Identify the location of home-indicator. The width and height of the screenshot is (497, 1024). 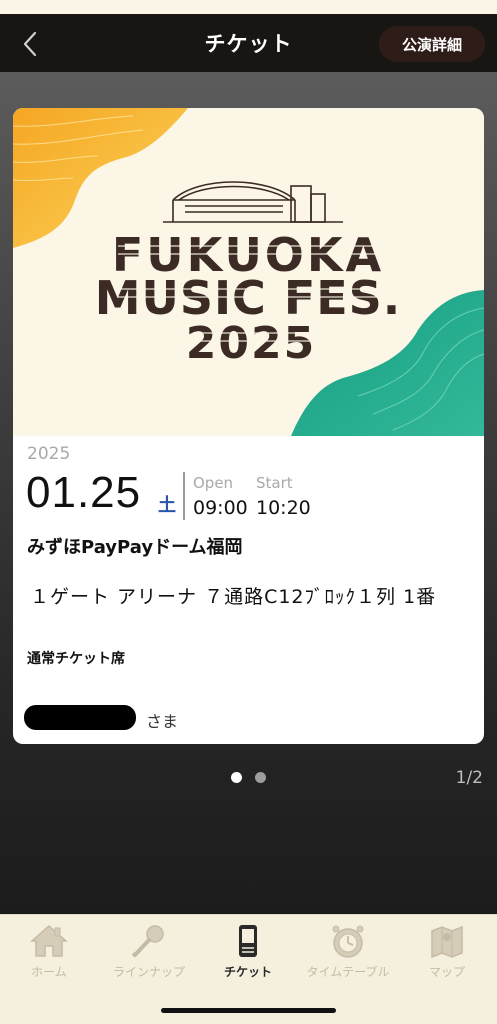
(248, 1010).